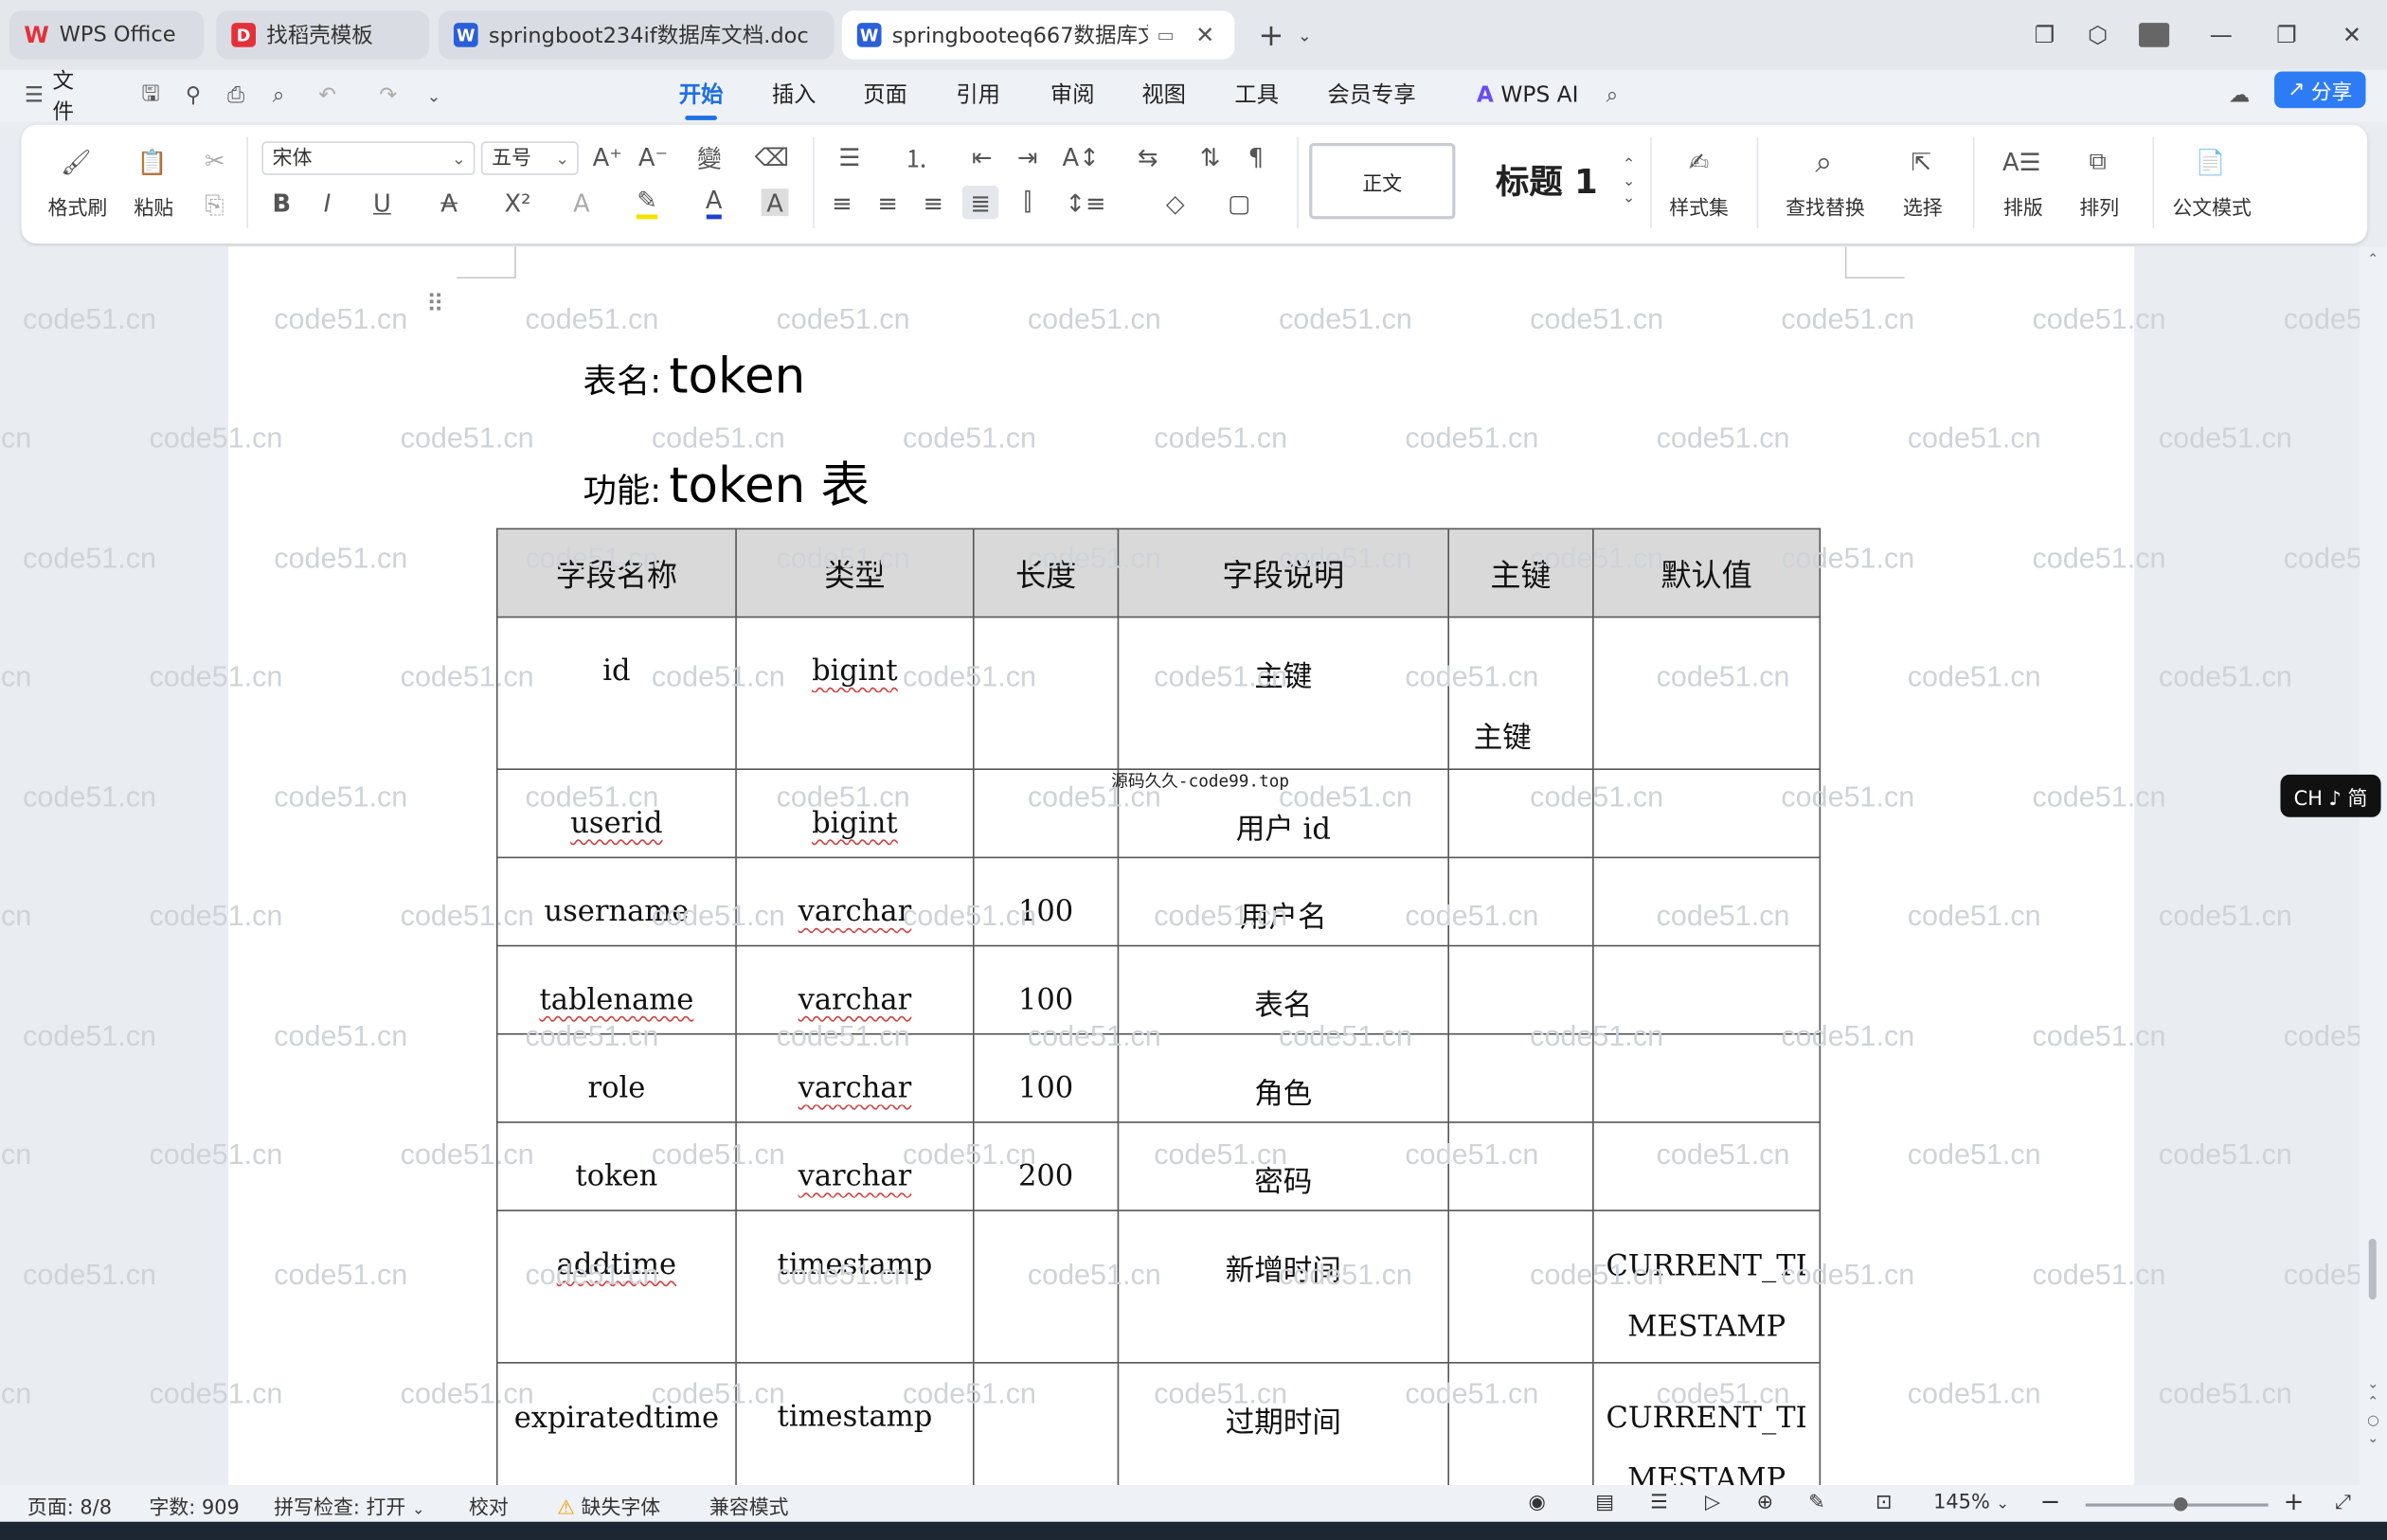 This screenshot has width=2387, height=1540. What do you see at coordinates (1816, 1503) in the screenshot?
I see `pen-icon: ✎` at bounding box center [1816, 1503].